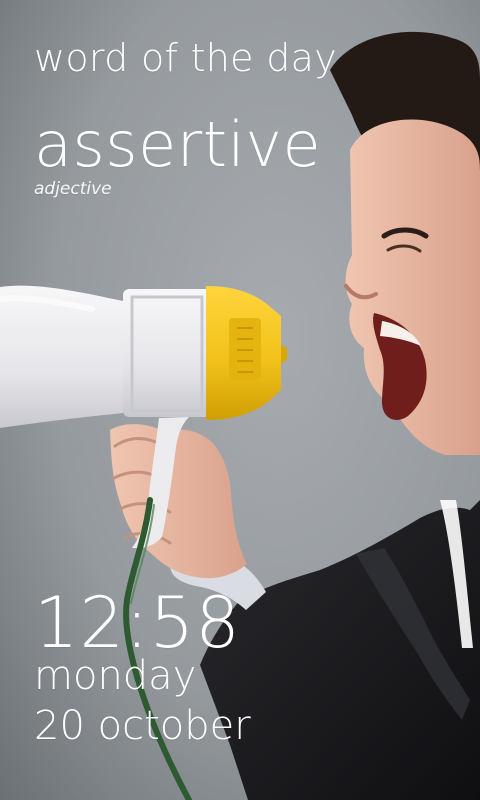  What do you see at coordinates (73, 189) in the screenshot?
I see `part-of-speech: adjective` at bounding box center [73, 189].